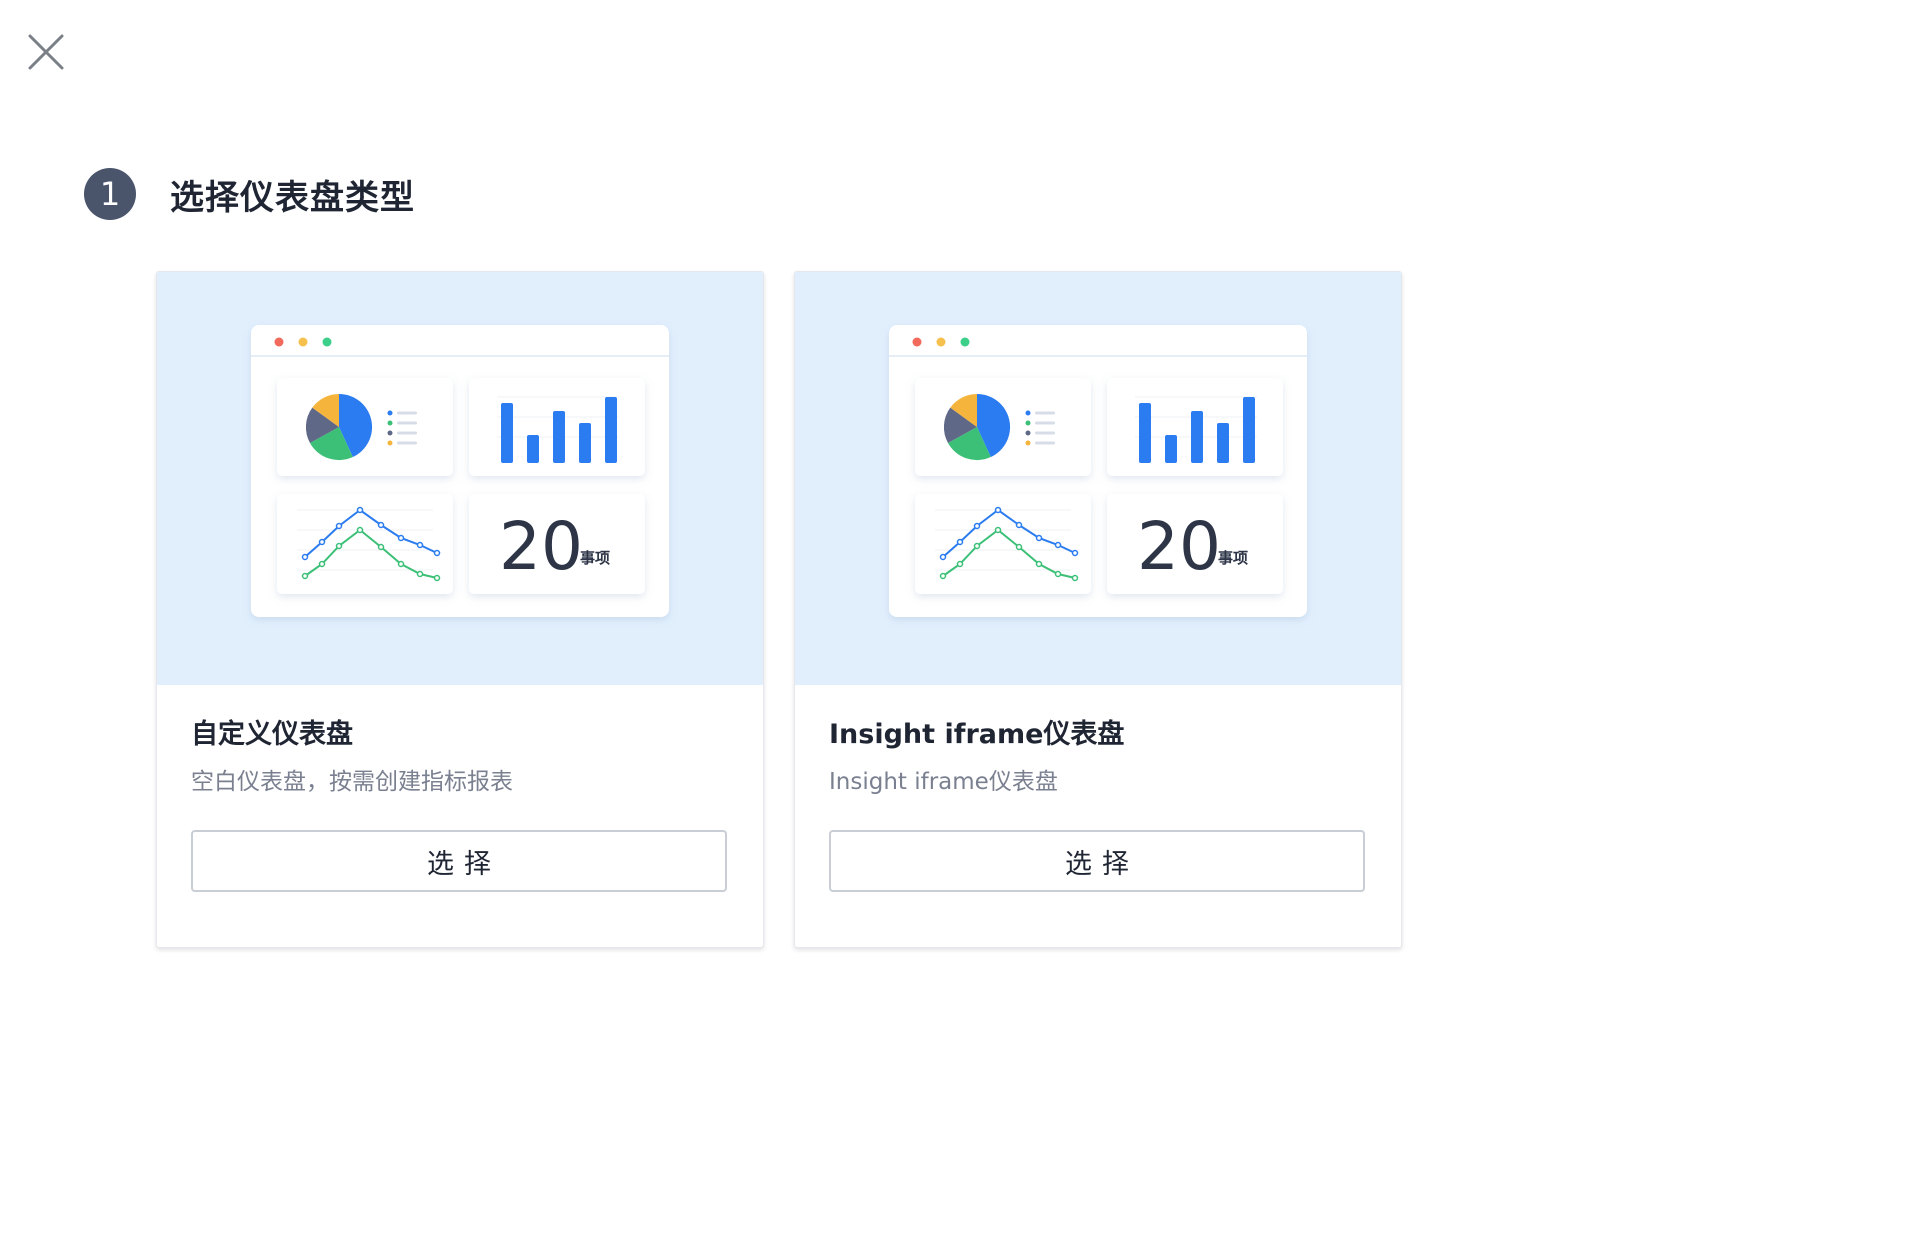 Image resolution: width=1908 pixels, height=1236 pixels. What do you see at coordinates (352, 782) in the screenshot?
I see `card-description: 空白仪表盘，按需创建指标报表` at bounding box center [352, 782].